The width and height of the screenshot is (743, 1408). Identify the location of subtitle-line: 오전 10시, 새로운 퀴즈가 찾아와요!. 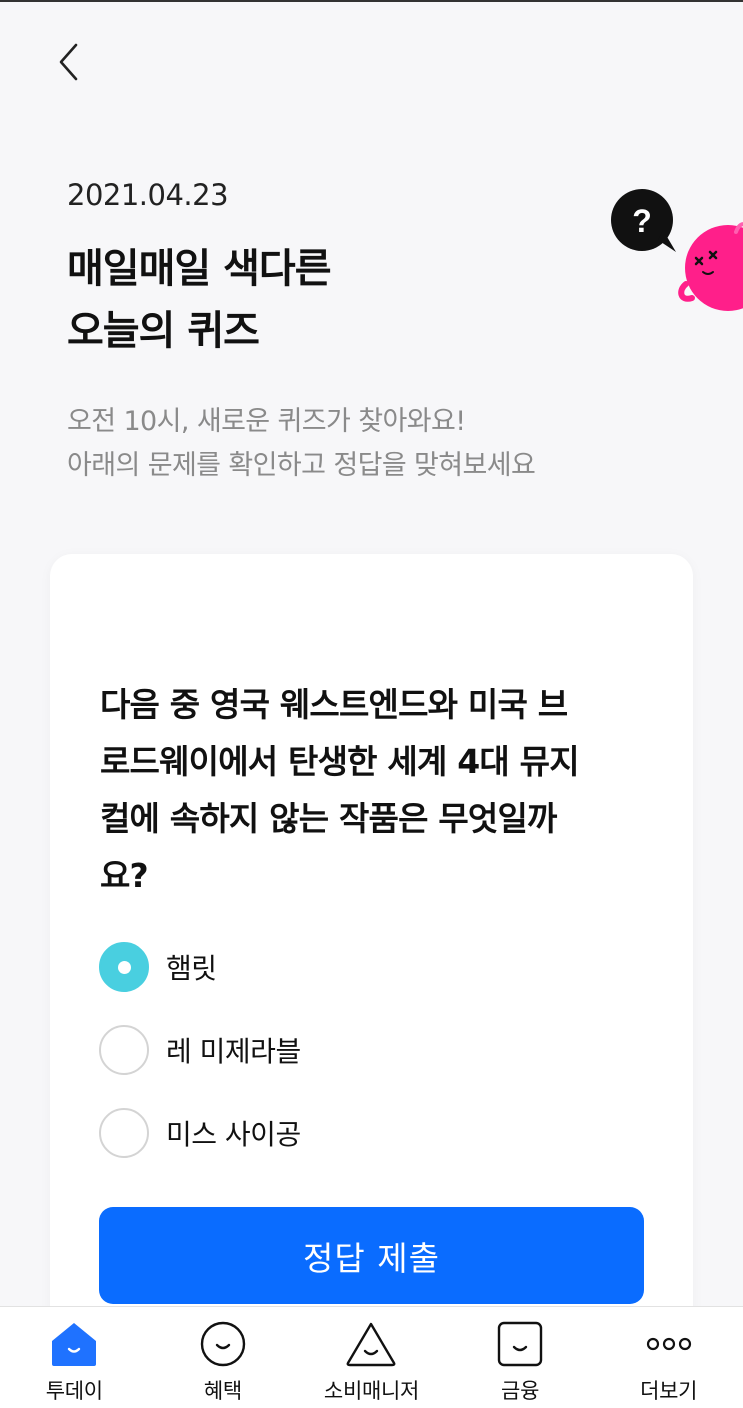
(266, 421).